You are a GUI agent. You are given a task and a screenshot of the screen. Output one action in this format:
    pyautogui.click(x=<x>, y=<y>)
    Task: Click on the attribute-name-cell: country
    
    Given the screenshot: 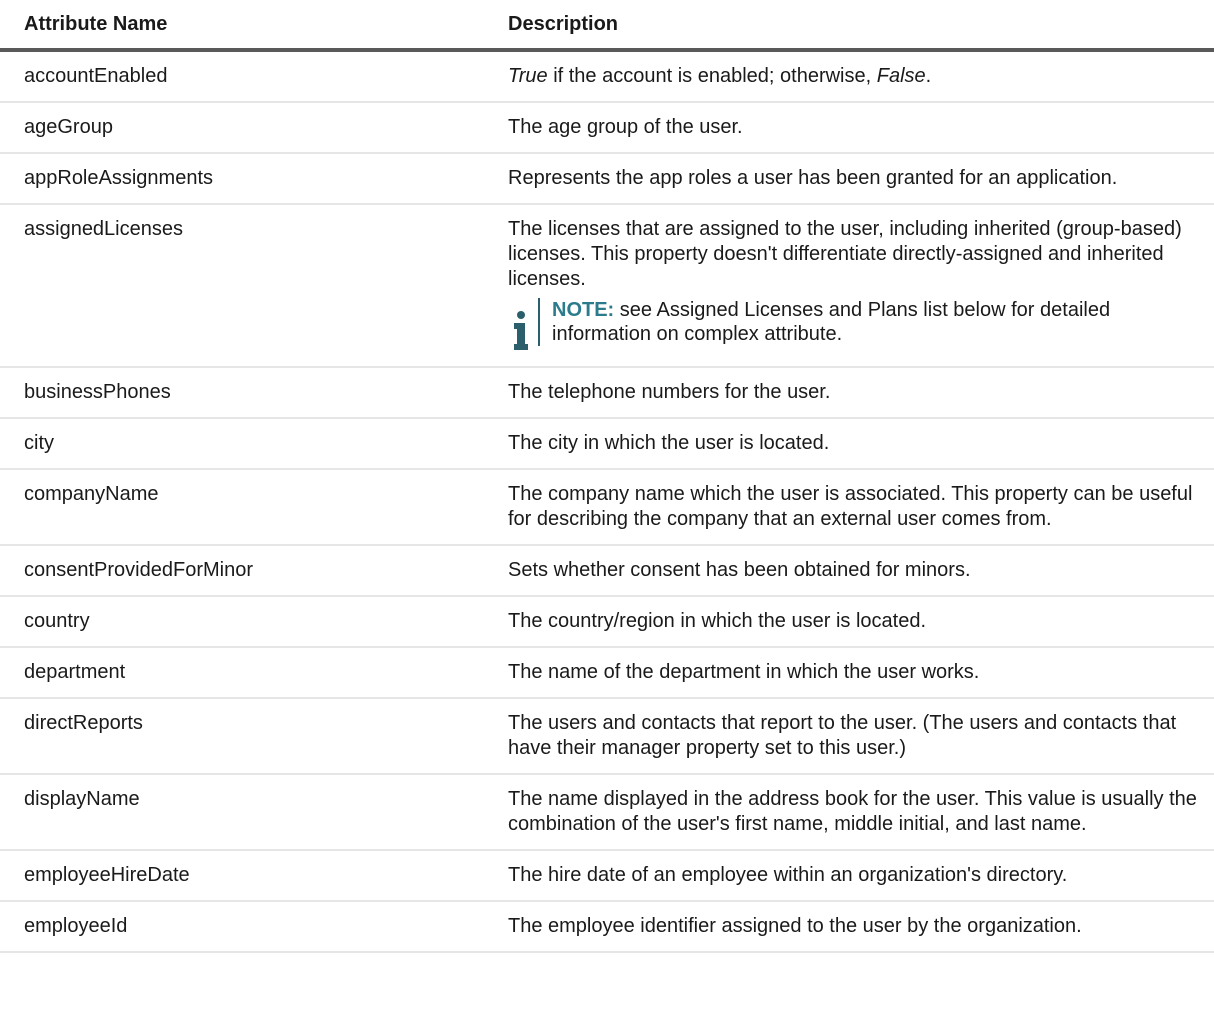 What is the action you would take?
    pyautogui.click(x=242, y=622)
    